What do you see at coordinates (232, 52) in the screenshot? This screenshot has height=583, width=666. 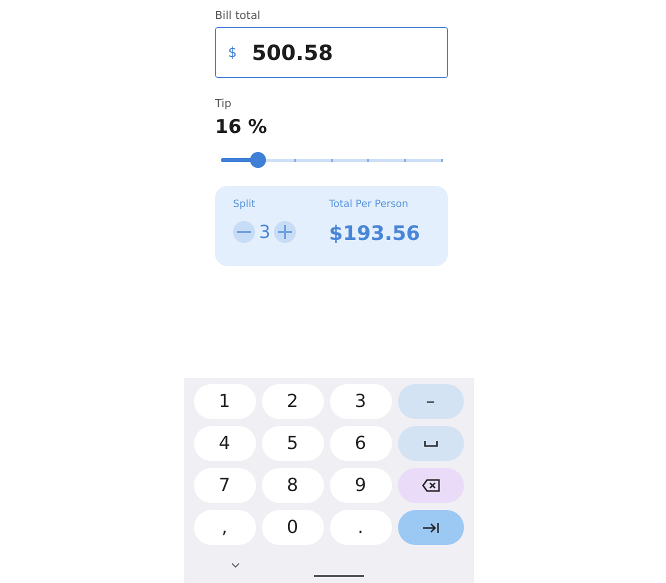 I see `currency-symbol: $` at bounding box center [232, 52].